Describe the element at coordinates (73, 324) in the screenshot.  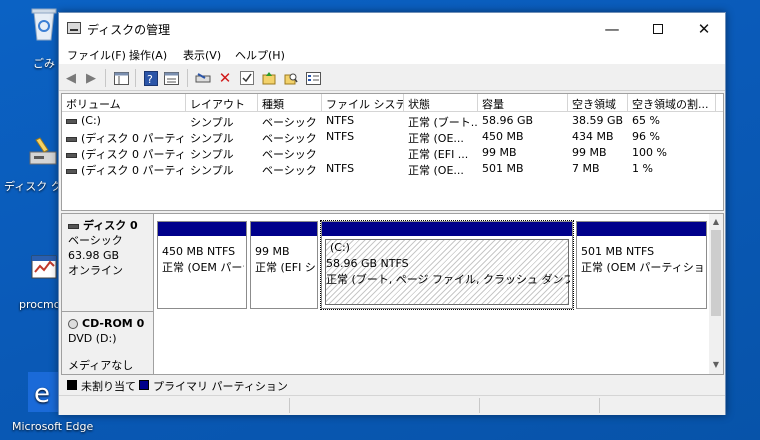
I see `cd-rom-icon` at that location.